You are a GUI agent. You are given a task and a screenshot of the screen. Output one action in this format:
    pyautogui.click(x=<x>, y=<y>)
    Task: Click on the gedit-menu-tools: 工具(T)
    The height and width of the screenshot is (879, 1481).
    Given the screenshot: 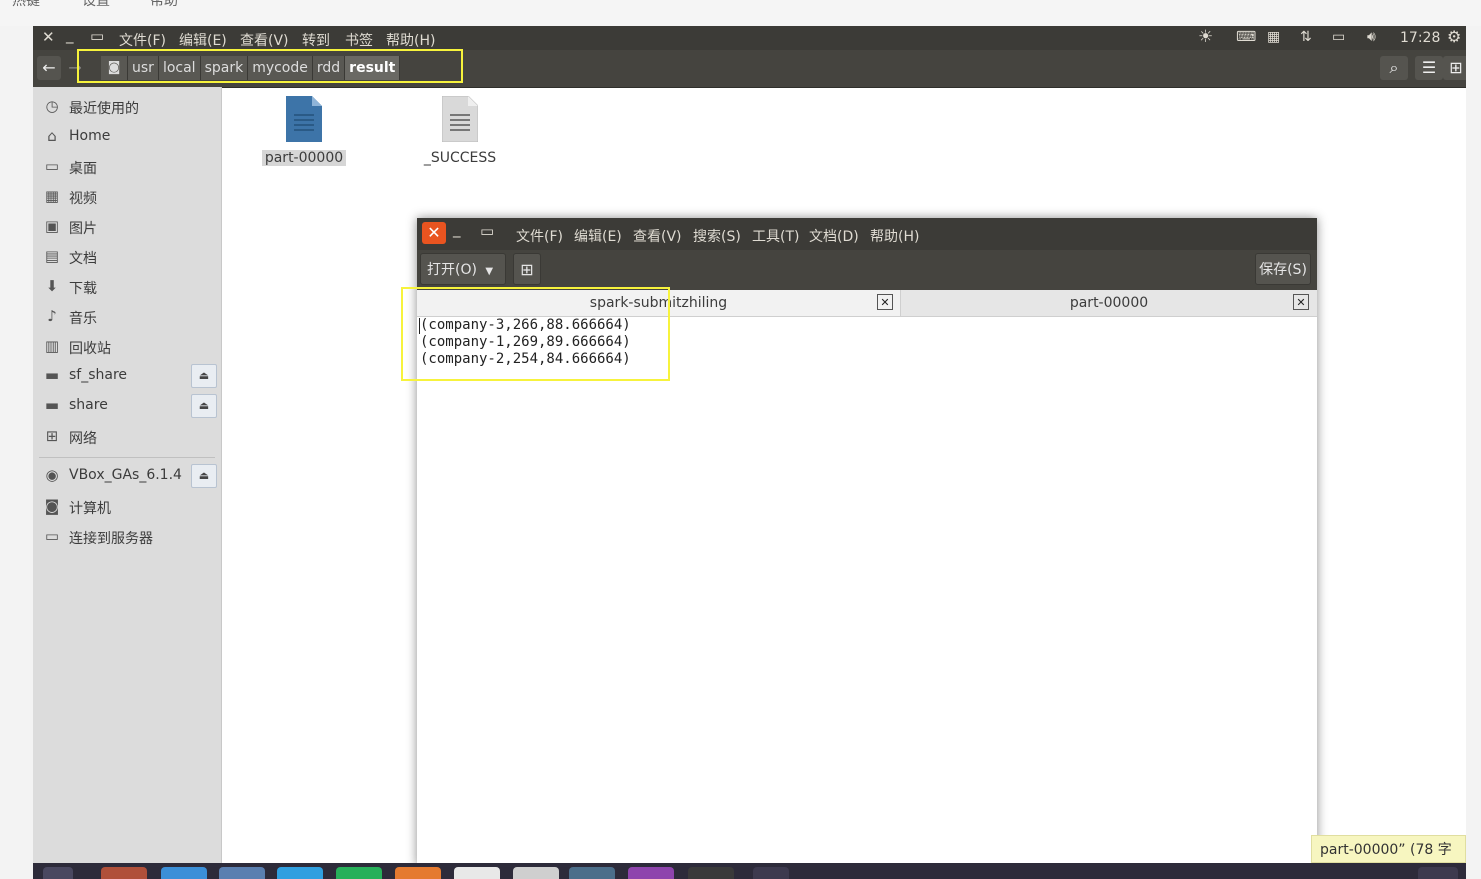 What is the action you would take?
    pyautogui.click(x=775, y=236)
    